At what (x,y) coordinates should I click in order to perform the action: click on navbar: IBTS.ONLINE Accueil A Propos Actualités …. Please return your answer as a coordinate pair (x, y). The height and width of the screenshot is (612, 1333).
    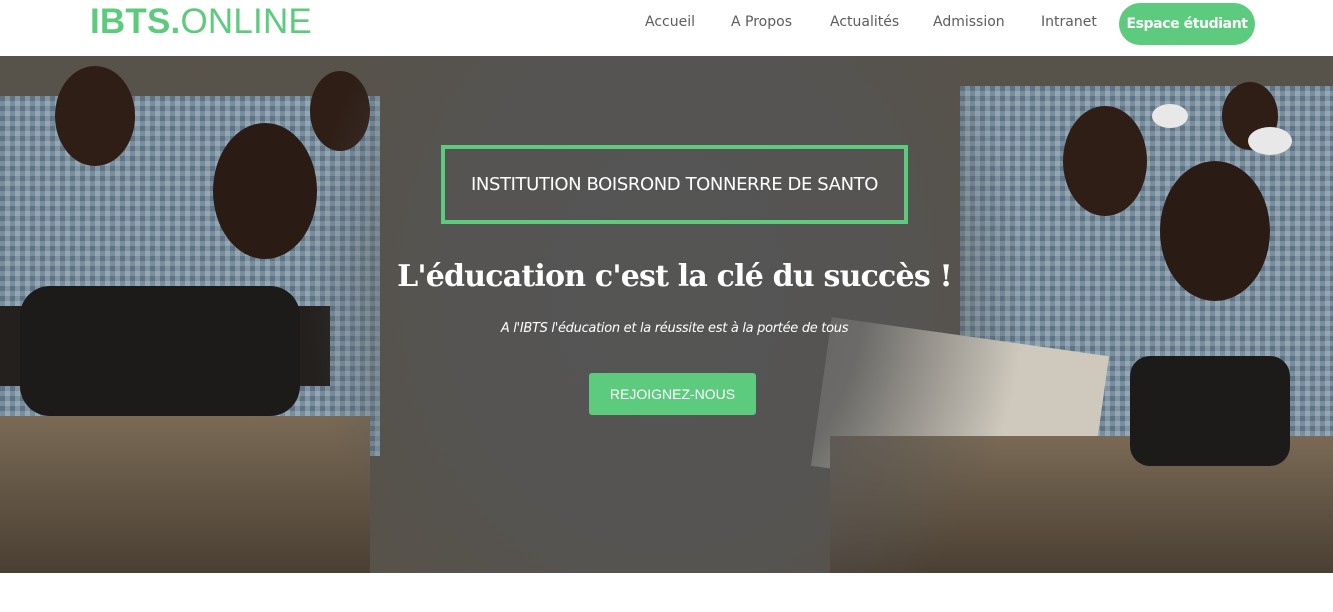
    Looking at the image, I should click on (666, 28).